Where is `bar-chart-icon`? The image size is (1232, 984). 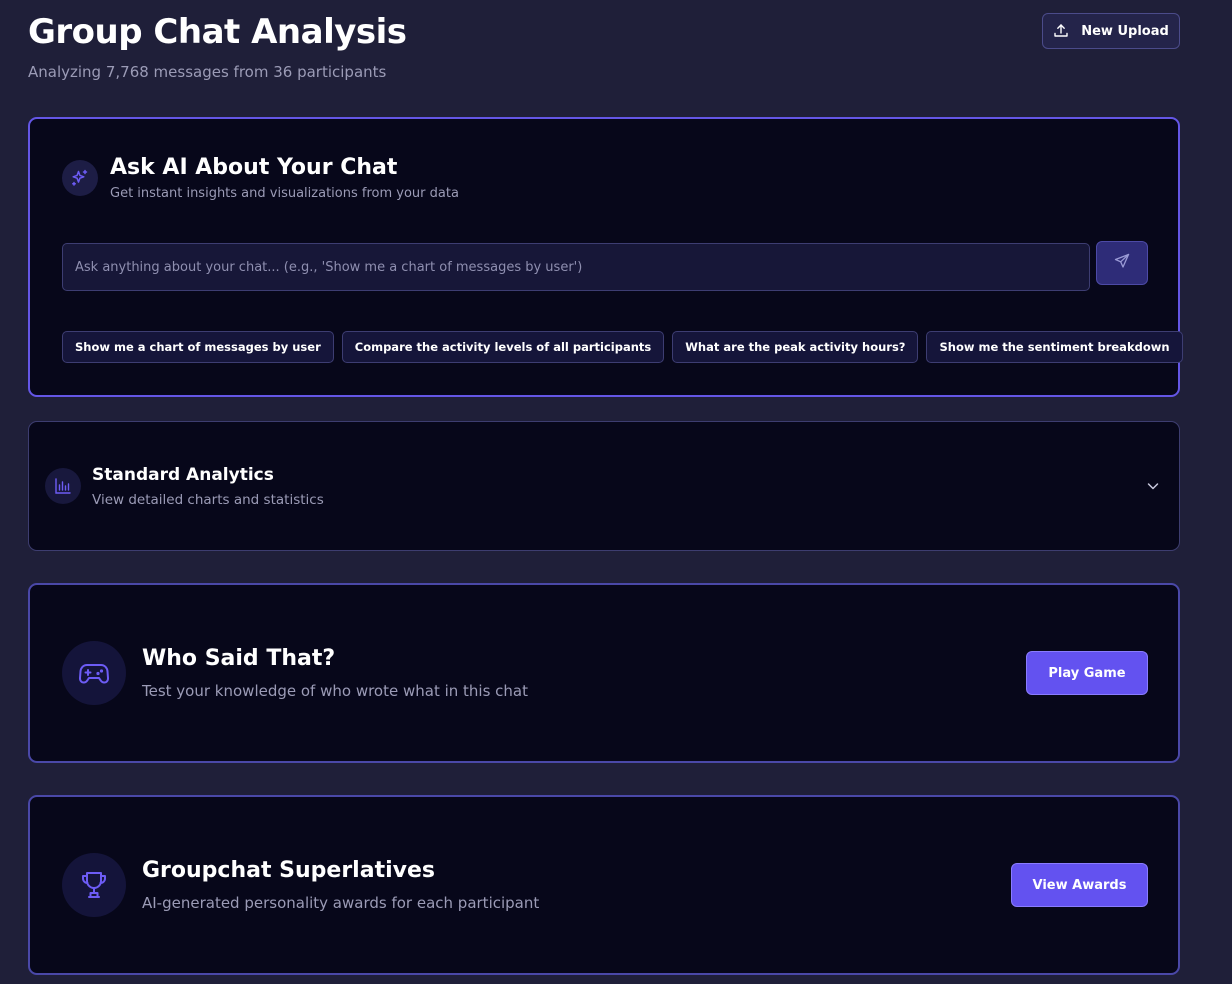 bar-chart-icon is located at coordinates (63, 486).